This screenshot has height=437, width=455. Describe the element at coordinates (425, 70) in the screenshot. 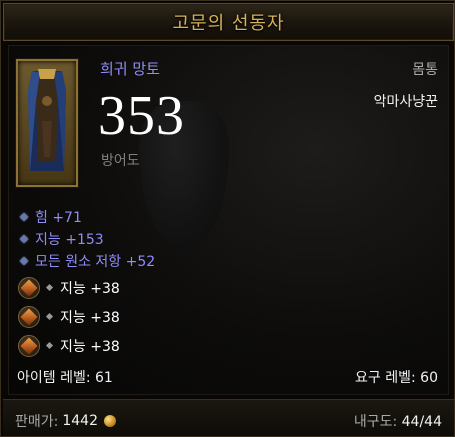

I see `item-slot: 몸통` at that location.